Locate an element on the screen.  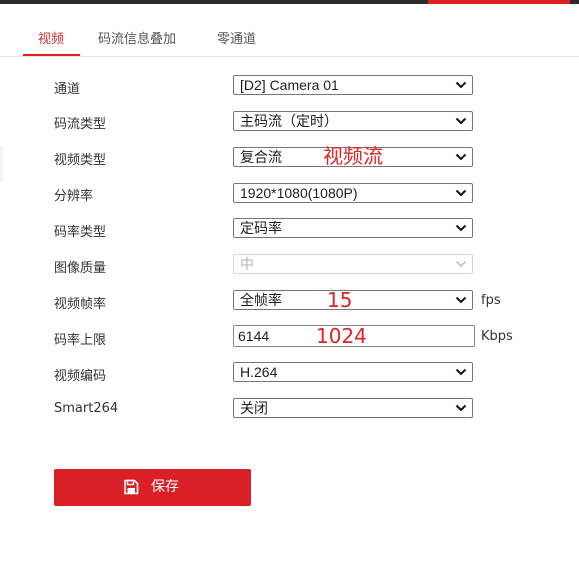
bitrate-type-label: 码率类型 is located at coordinates (80, 232).